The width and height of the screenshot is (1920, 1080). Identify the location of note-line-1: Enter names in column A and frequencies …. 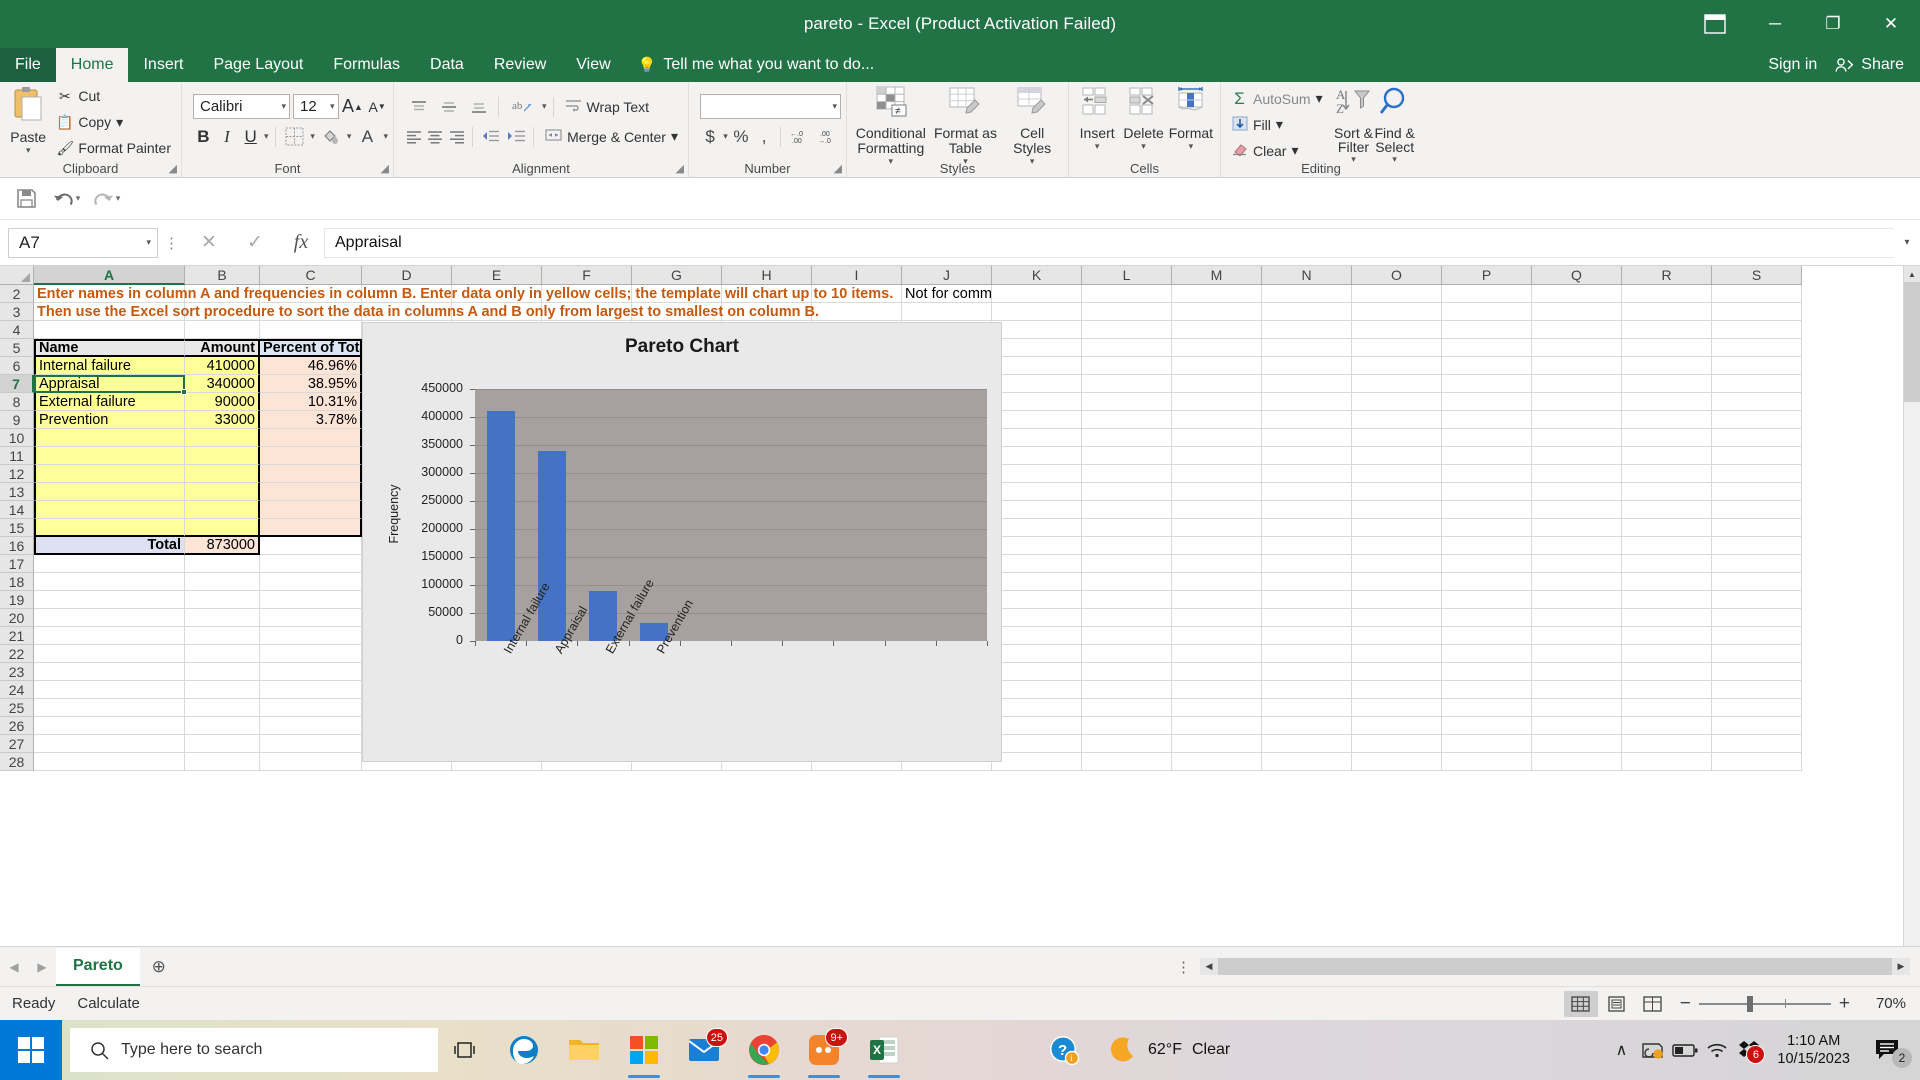
(463, 294).